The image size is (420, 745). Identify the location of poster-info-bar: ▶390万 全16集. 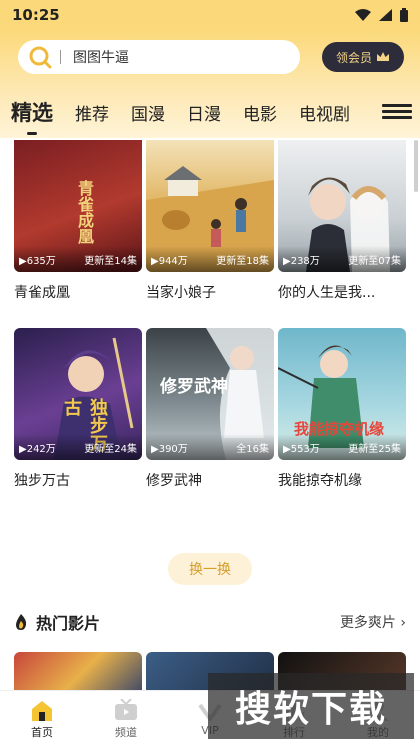
(210, 447).